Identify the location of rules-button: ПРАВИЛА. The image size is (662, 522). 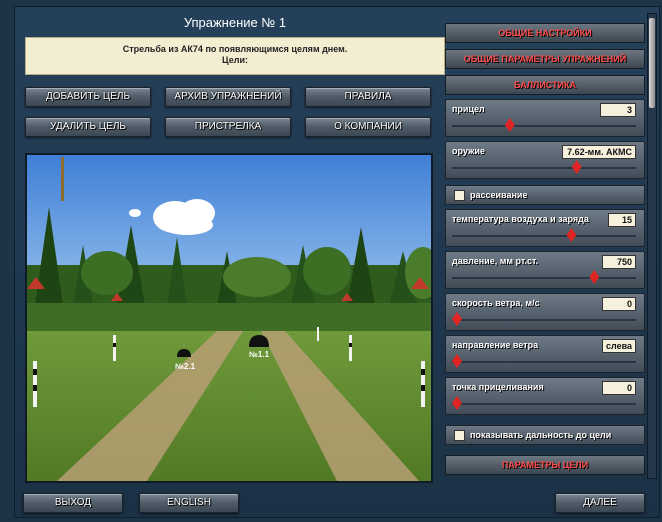
(368, 97).